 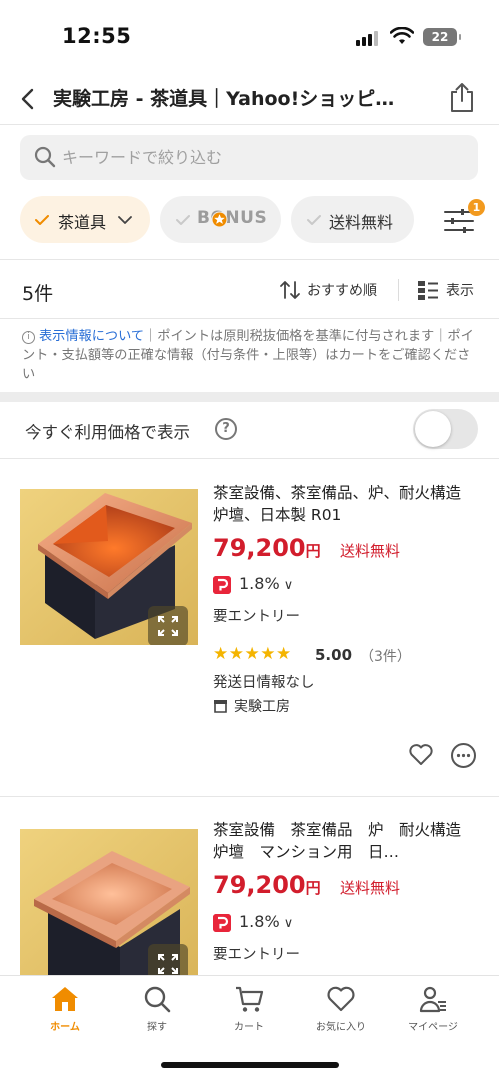 What do you see at coordinates (249, 1027) in the screenshot?
I see `tab-cart-label: カート` at bounding box center [249, 1027].